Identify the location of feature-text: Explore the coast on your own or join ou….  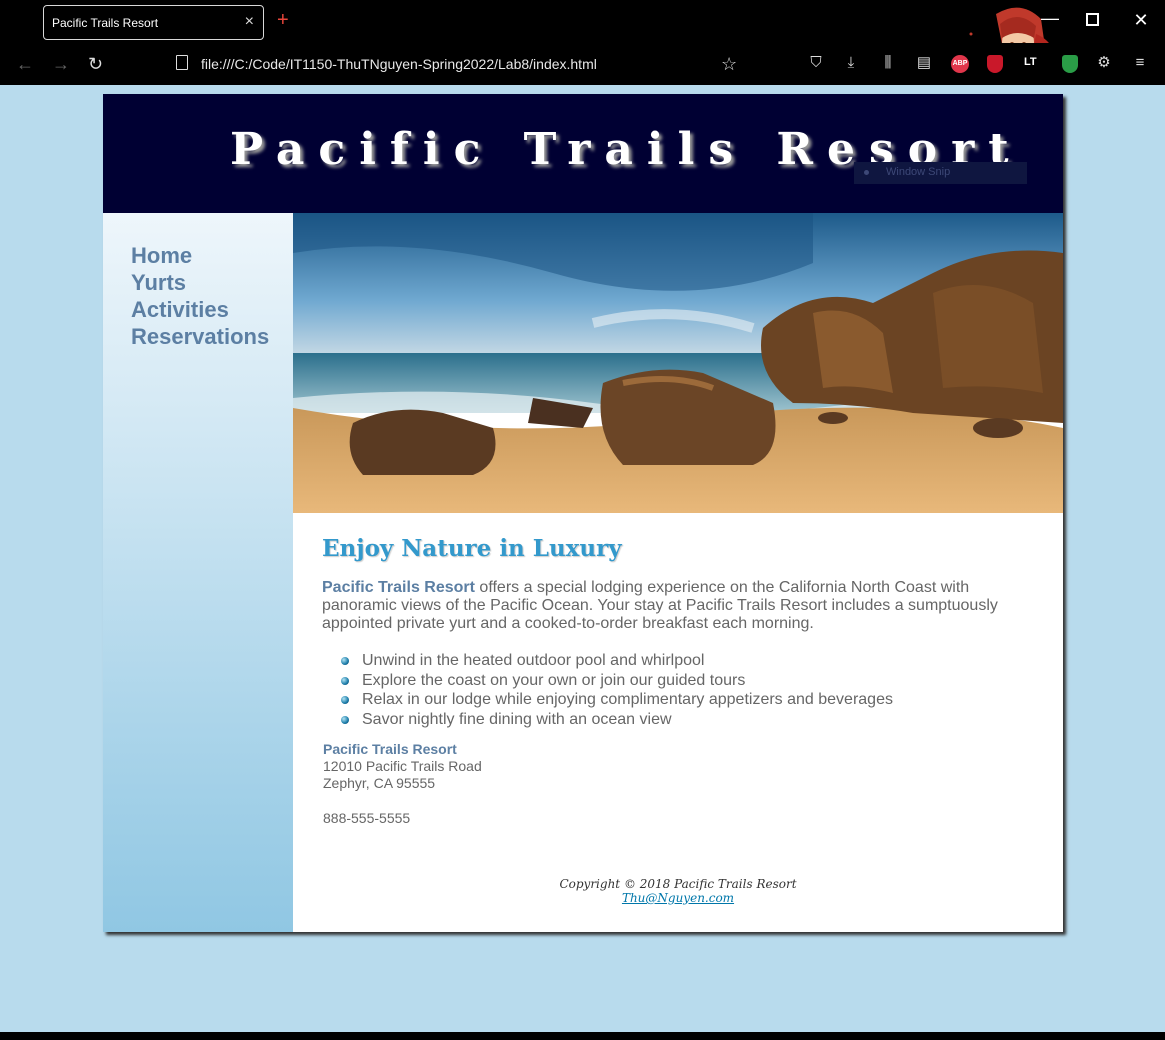
(554, 680).